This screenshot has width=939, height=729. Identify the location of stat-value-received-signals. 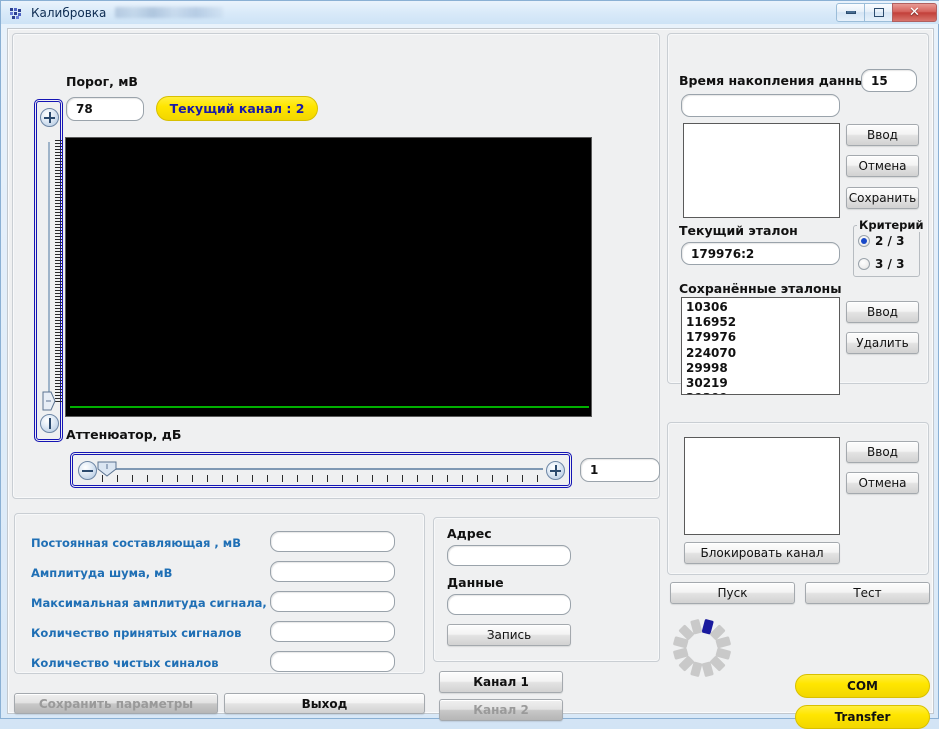
(332, 631).